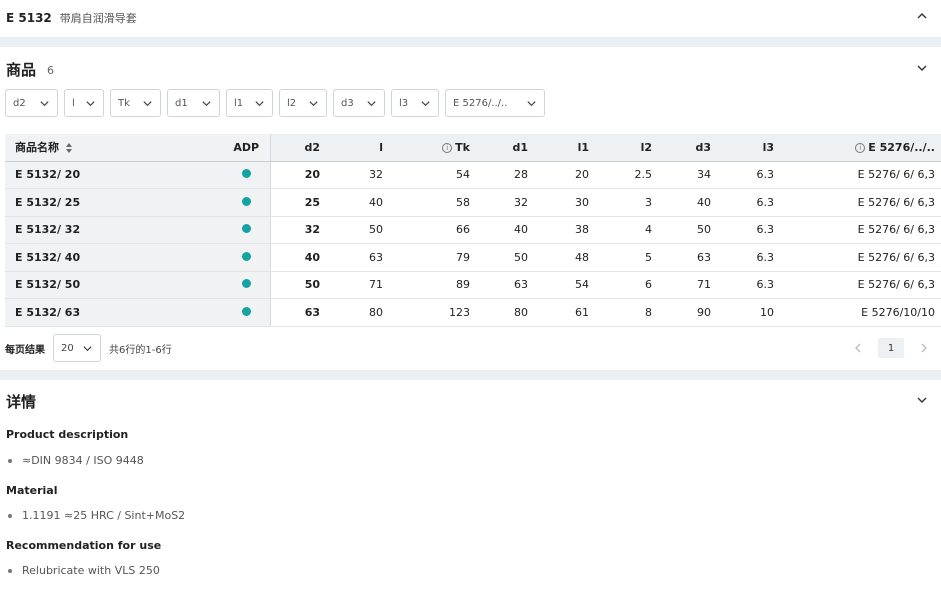 This screenshot has height=590, width=941. What do you see at coordinates (505, 230) in the screenshot?
I see `cell-d1: 40` at bounding box center [505, 230].